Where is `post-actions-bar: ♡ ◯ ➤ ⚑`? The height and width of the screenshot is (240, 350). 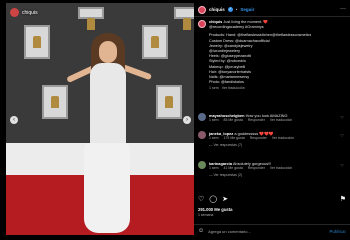 post-actions-bar: ♡ ◯ ➤ ⚑ is located at coordinates (272, 200).